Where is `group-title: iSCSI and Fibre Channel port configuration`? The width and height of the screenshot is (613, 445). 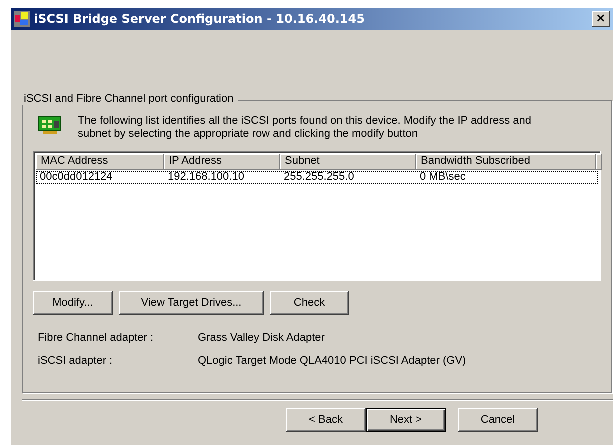
group-title: iSCSI and Fibre Channel port configuration is located at coordinates (130, 99).